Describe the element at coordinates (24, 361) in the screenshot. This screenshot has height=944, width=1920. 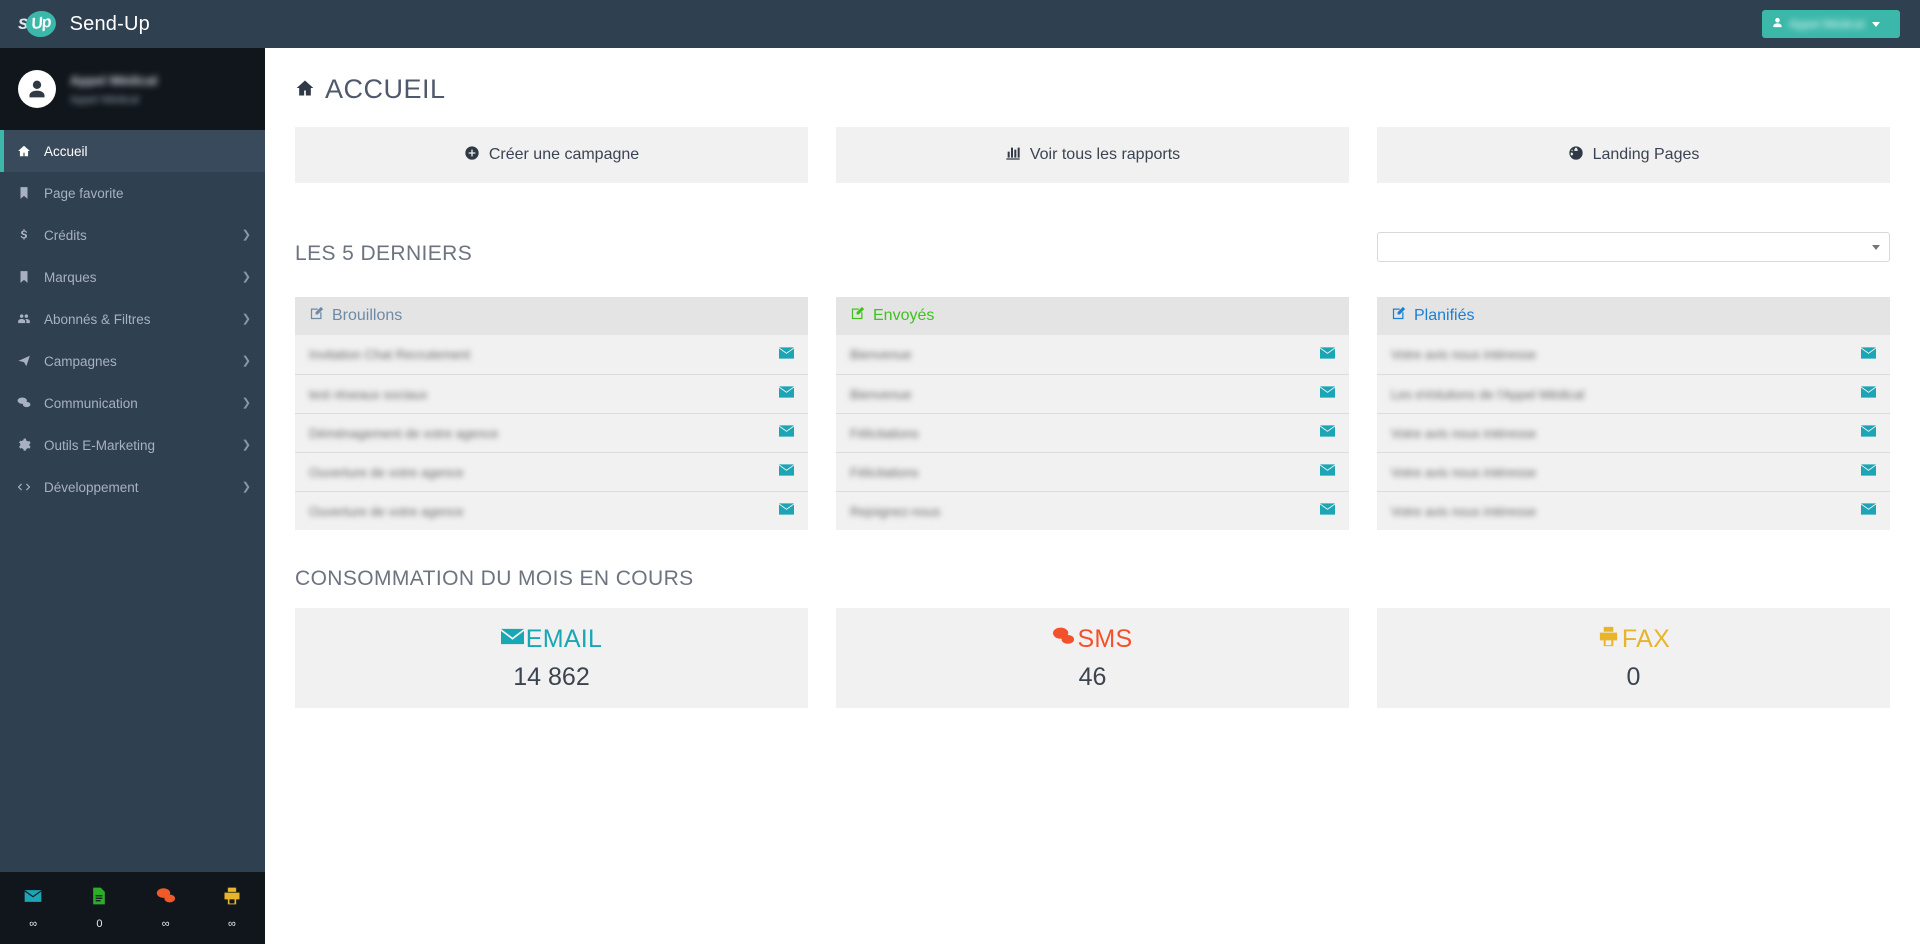
I see `paper-plane-icon` at that location.